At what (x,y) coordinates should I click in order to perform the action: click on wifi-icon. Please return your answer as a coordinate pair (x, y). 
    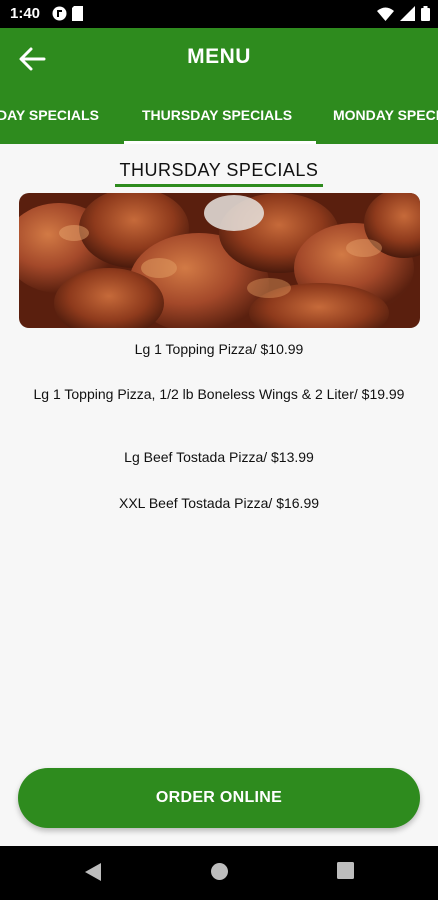
    Looking at the image, I should click on (385, 14).